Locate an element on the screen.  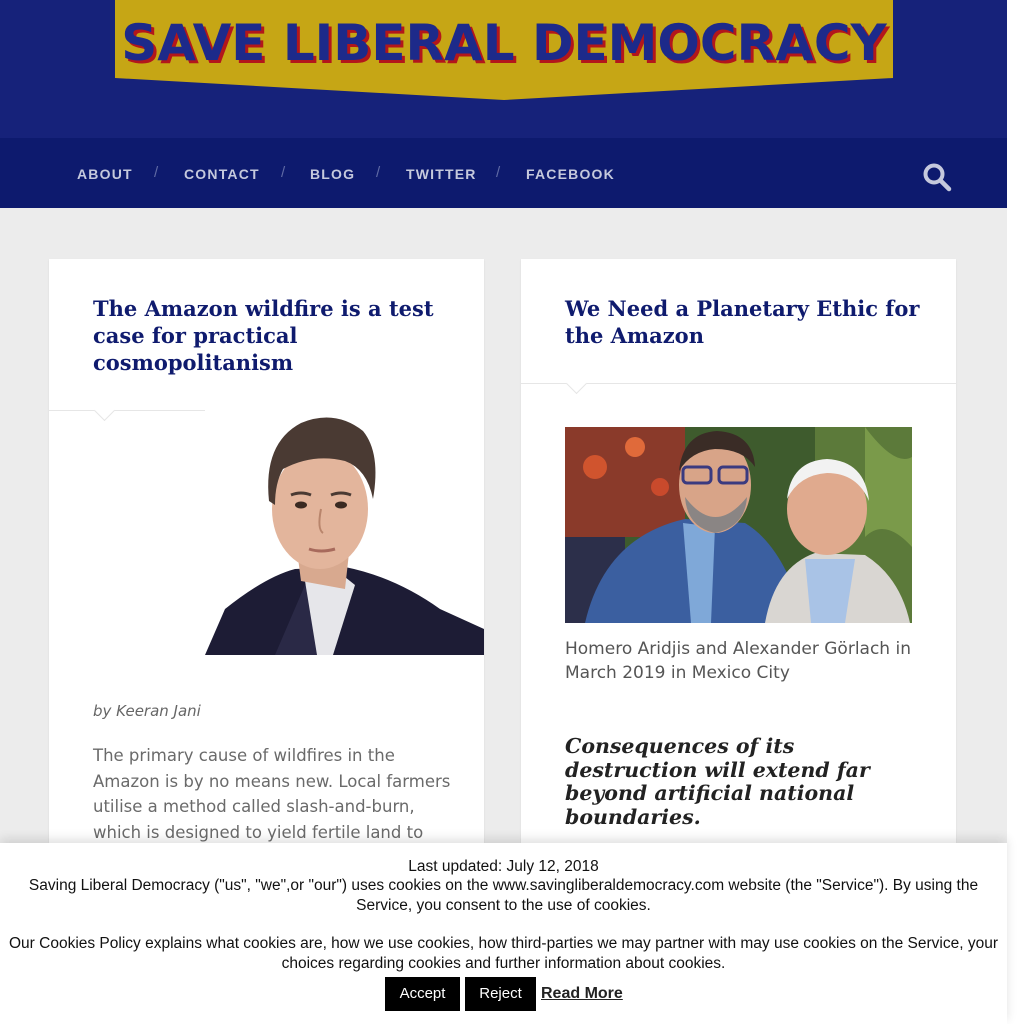
header-top: SAVE LIBERAL DEMOCRACY is located at coordinates (503, 69).